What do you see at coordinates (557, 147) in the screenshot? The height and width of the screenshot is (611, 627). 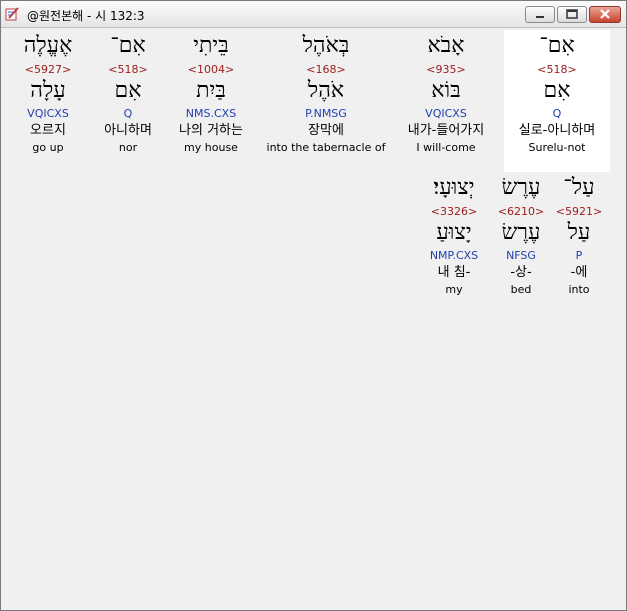 I see `english-gloss: Surelu-not` at bounding box center [557, 147].